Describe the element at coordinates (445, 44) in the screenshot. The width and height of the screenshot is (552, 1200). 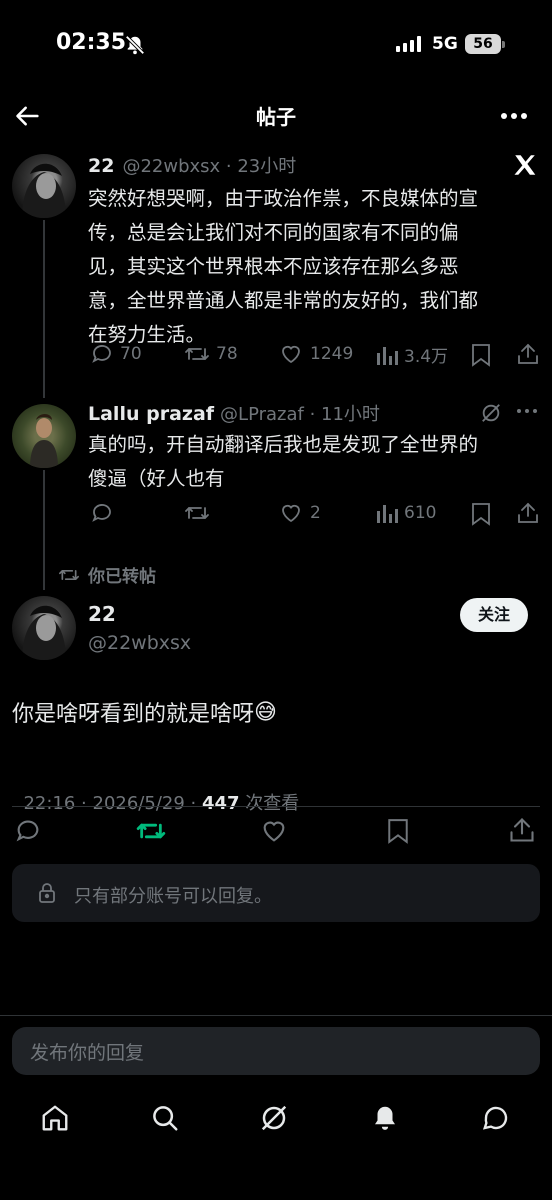
I see `network-type: 5G` at that location.